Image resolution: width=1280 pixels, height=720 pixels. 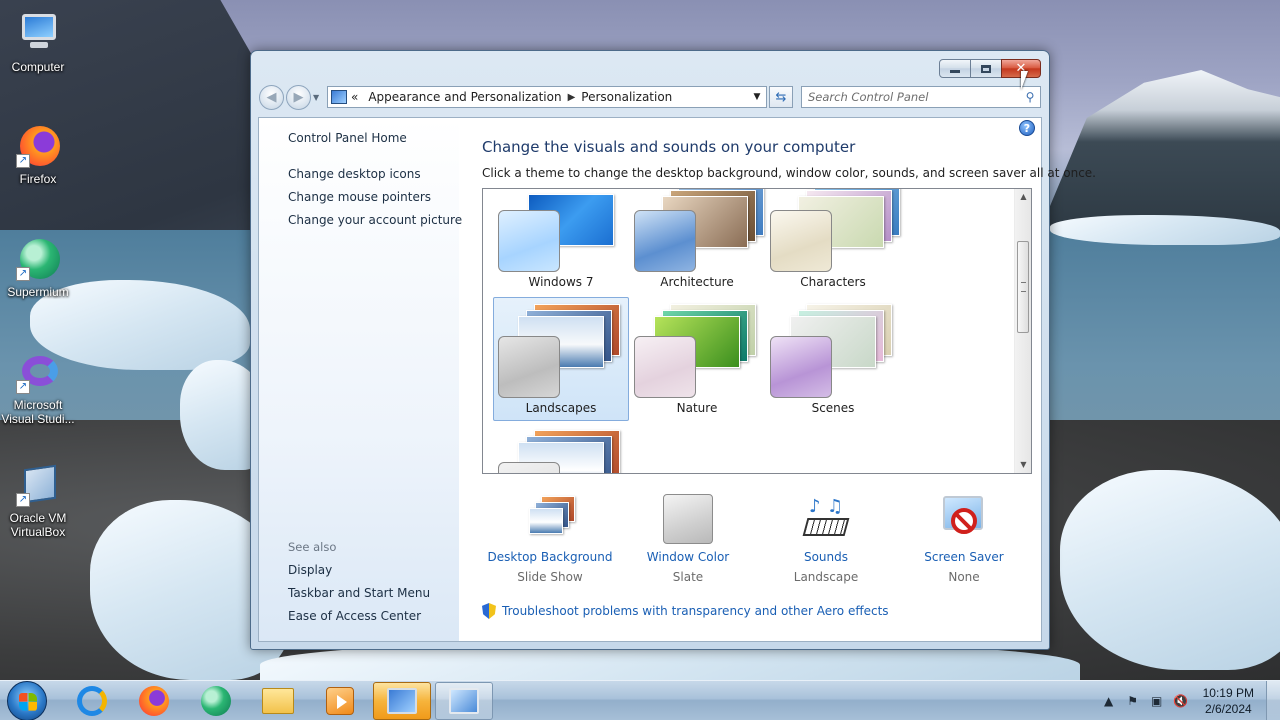 What do you see at coordinates (1024, 80) in the screenshot?
I see `mouse-cursor-icon` at bounding box center [1024, 80].